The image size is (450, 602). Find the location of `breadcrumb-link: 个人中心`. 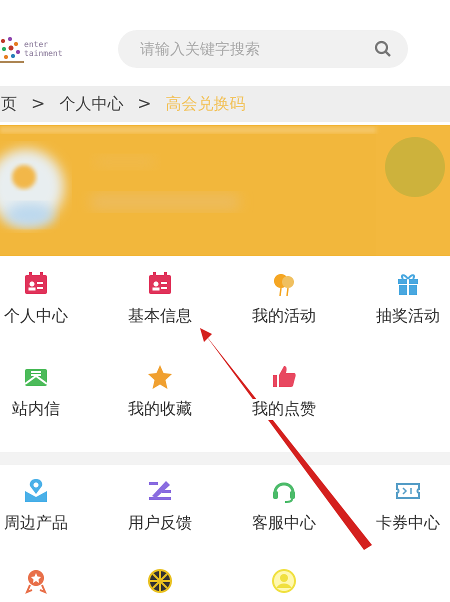

breadcrumb-link: 个人中心 is located at coordinates (91, 104).